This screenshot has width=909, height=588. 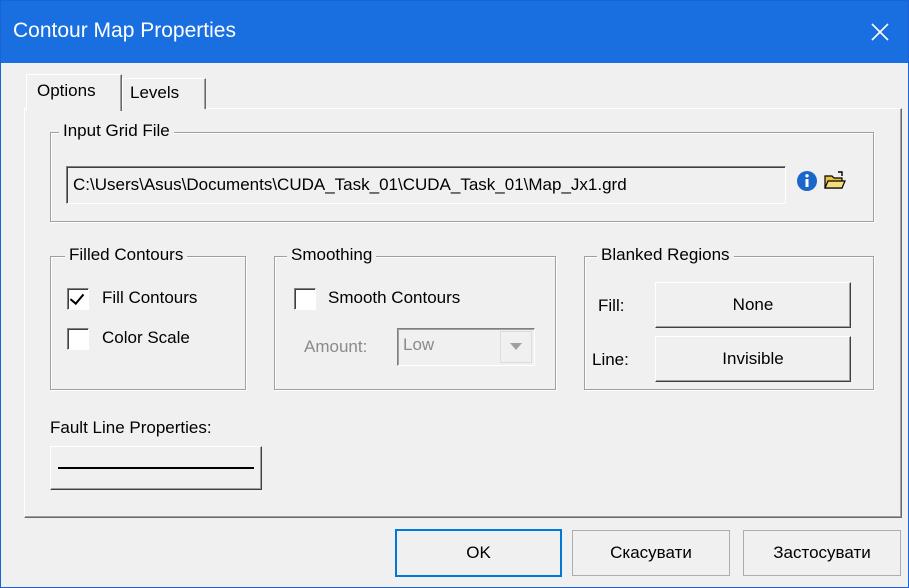 I want to click on ok-label: OK, so click(x=478, y=552).